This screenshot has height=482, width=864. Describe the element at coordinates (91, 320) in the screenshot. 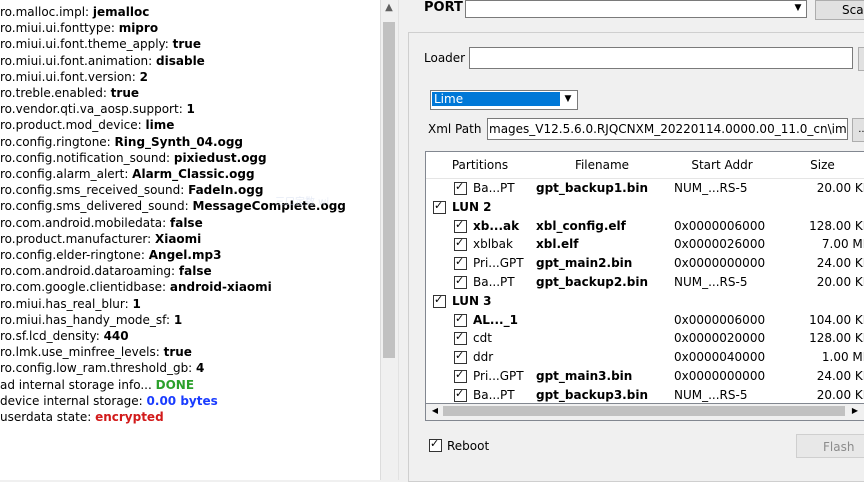

I see `log-line: ro.miui.has_handy_mode_sf: 1` at that location.